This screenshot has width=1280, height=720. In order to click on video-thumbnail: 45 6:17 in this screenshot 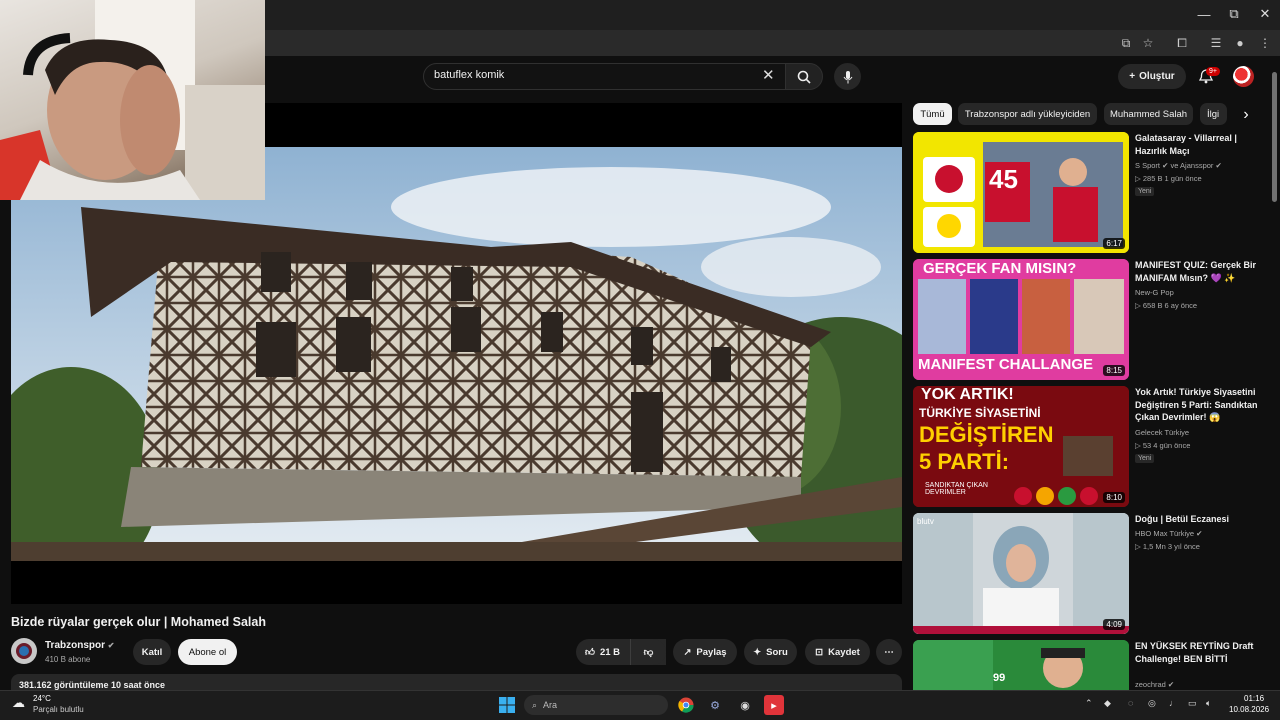, I will do `click(1021, 192)`.